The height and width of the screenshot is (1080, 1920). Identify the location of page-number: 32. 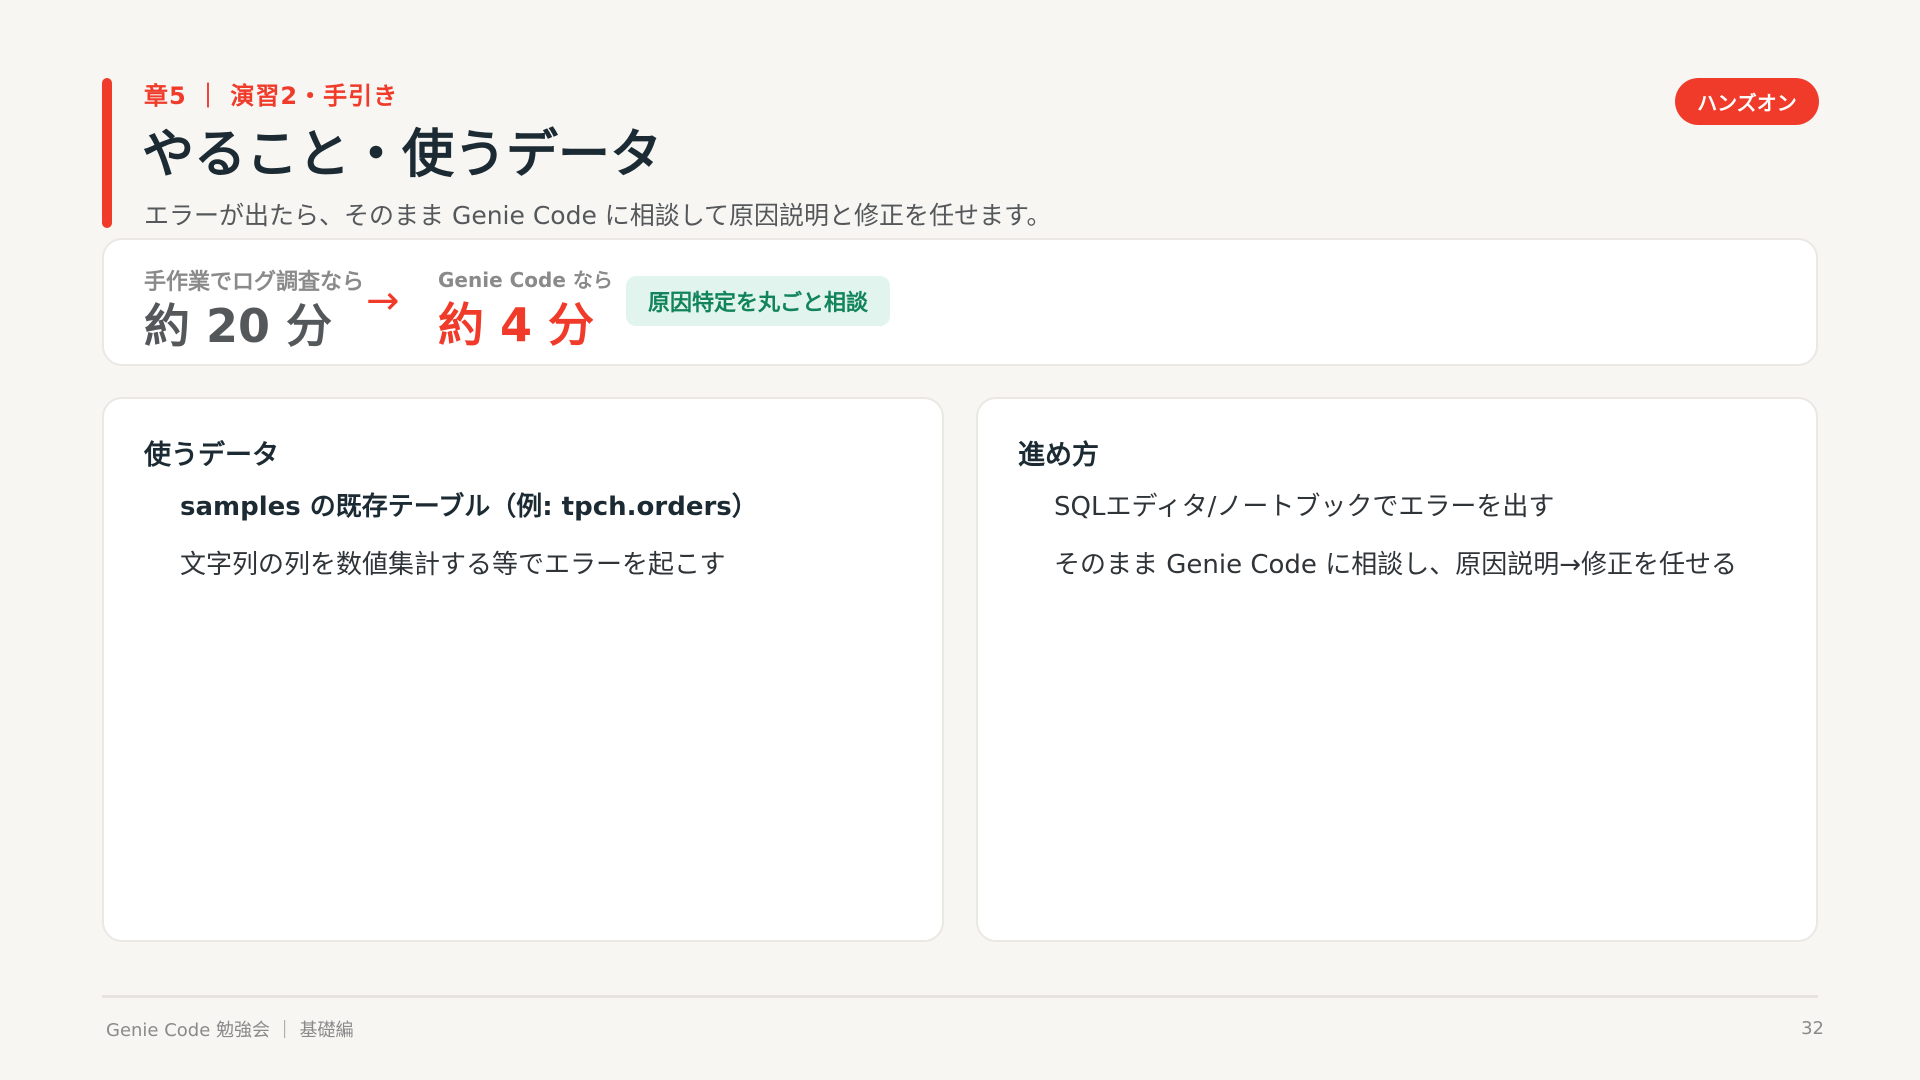
(1812, 1028).